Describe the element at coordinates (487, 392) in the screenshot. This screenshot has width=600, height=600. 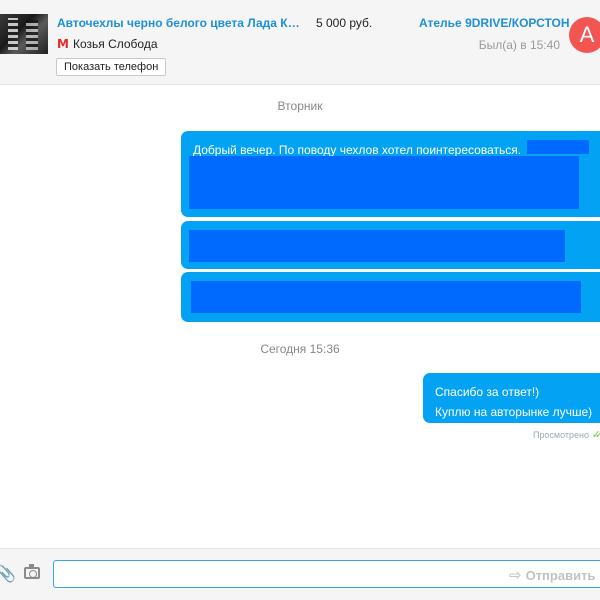
I see `message-line: Спасибо за ответ!)` at that location.